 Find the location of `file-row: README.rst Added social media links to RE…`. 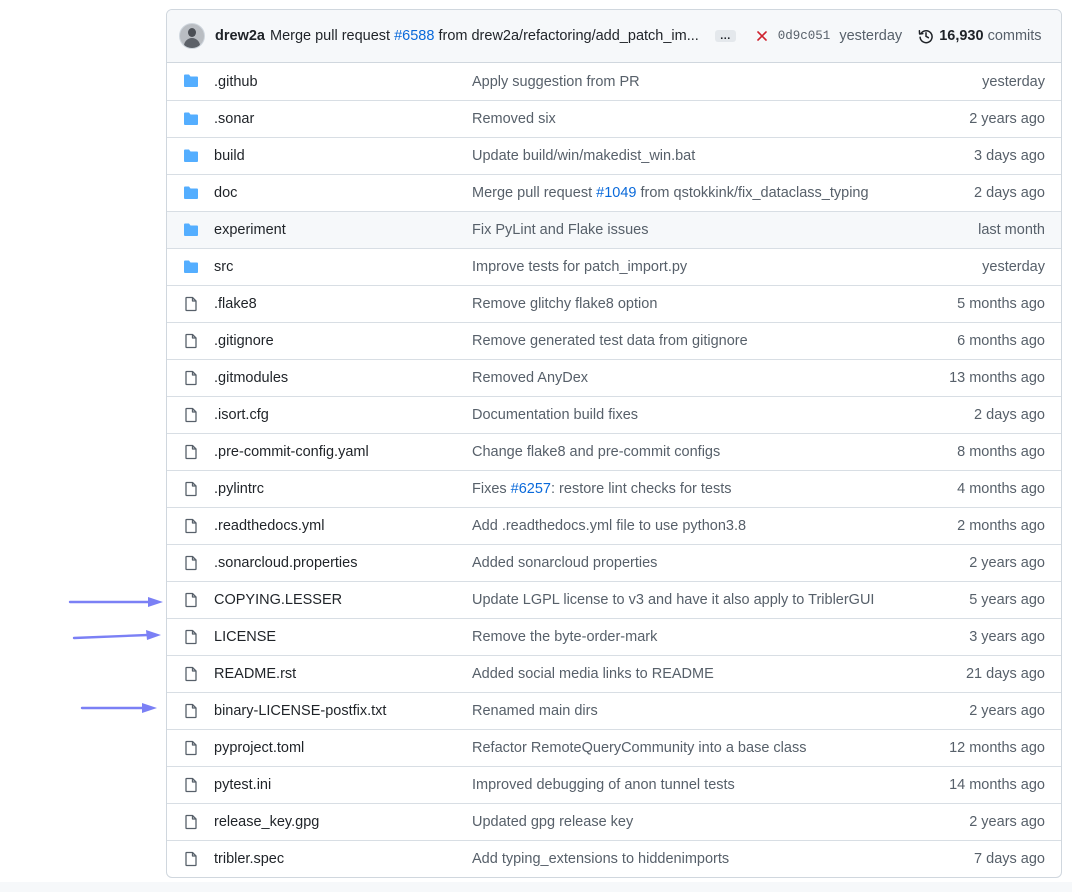

file-row: README.rst Added social media links to RE… is located at coordinates (614, 673).